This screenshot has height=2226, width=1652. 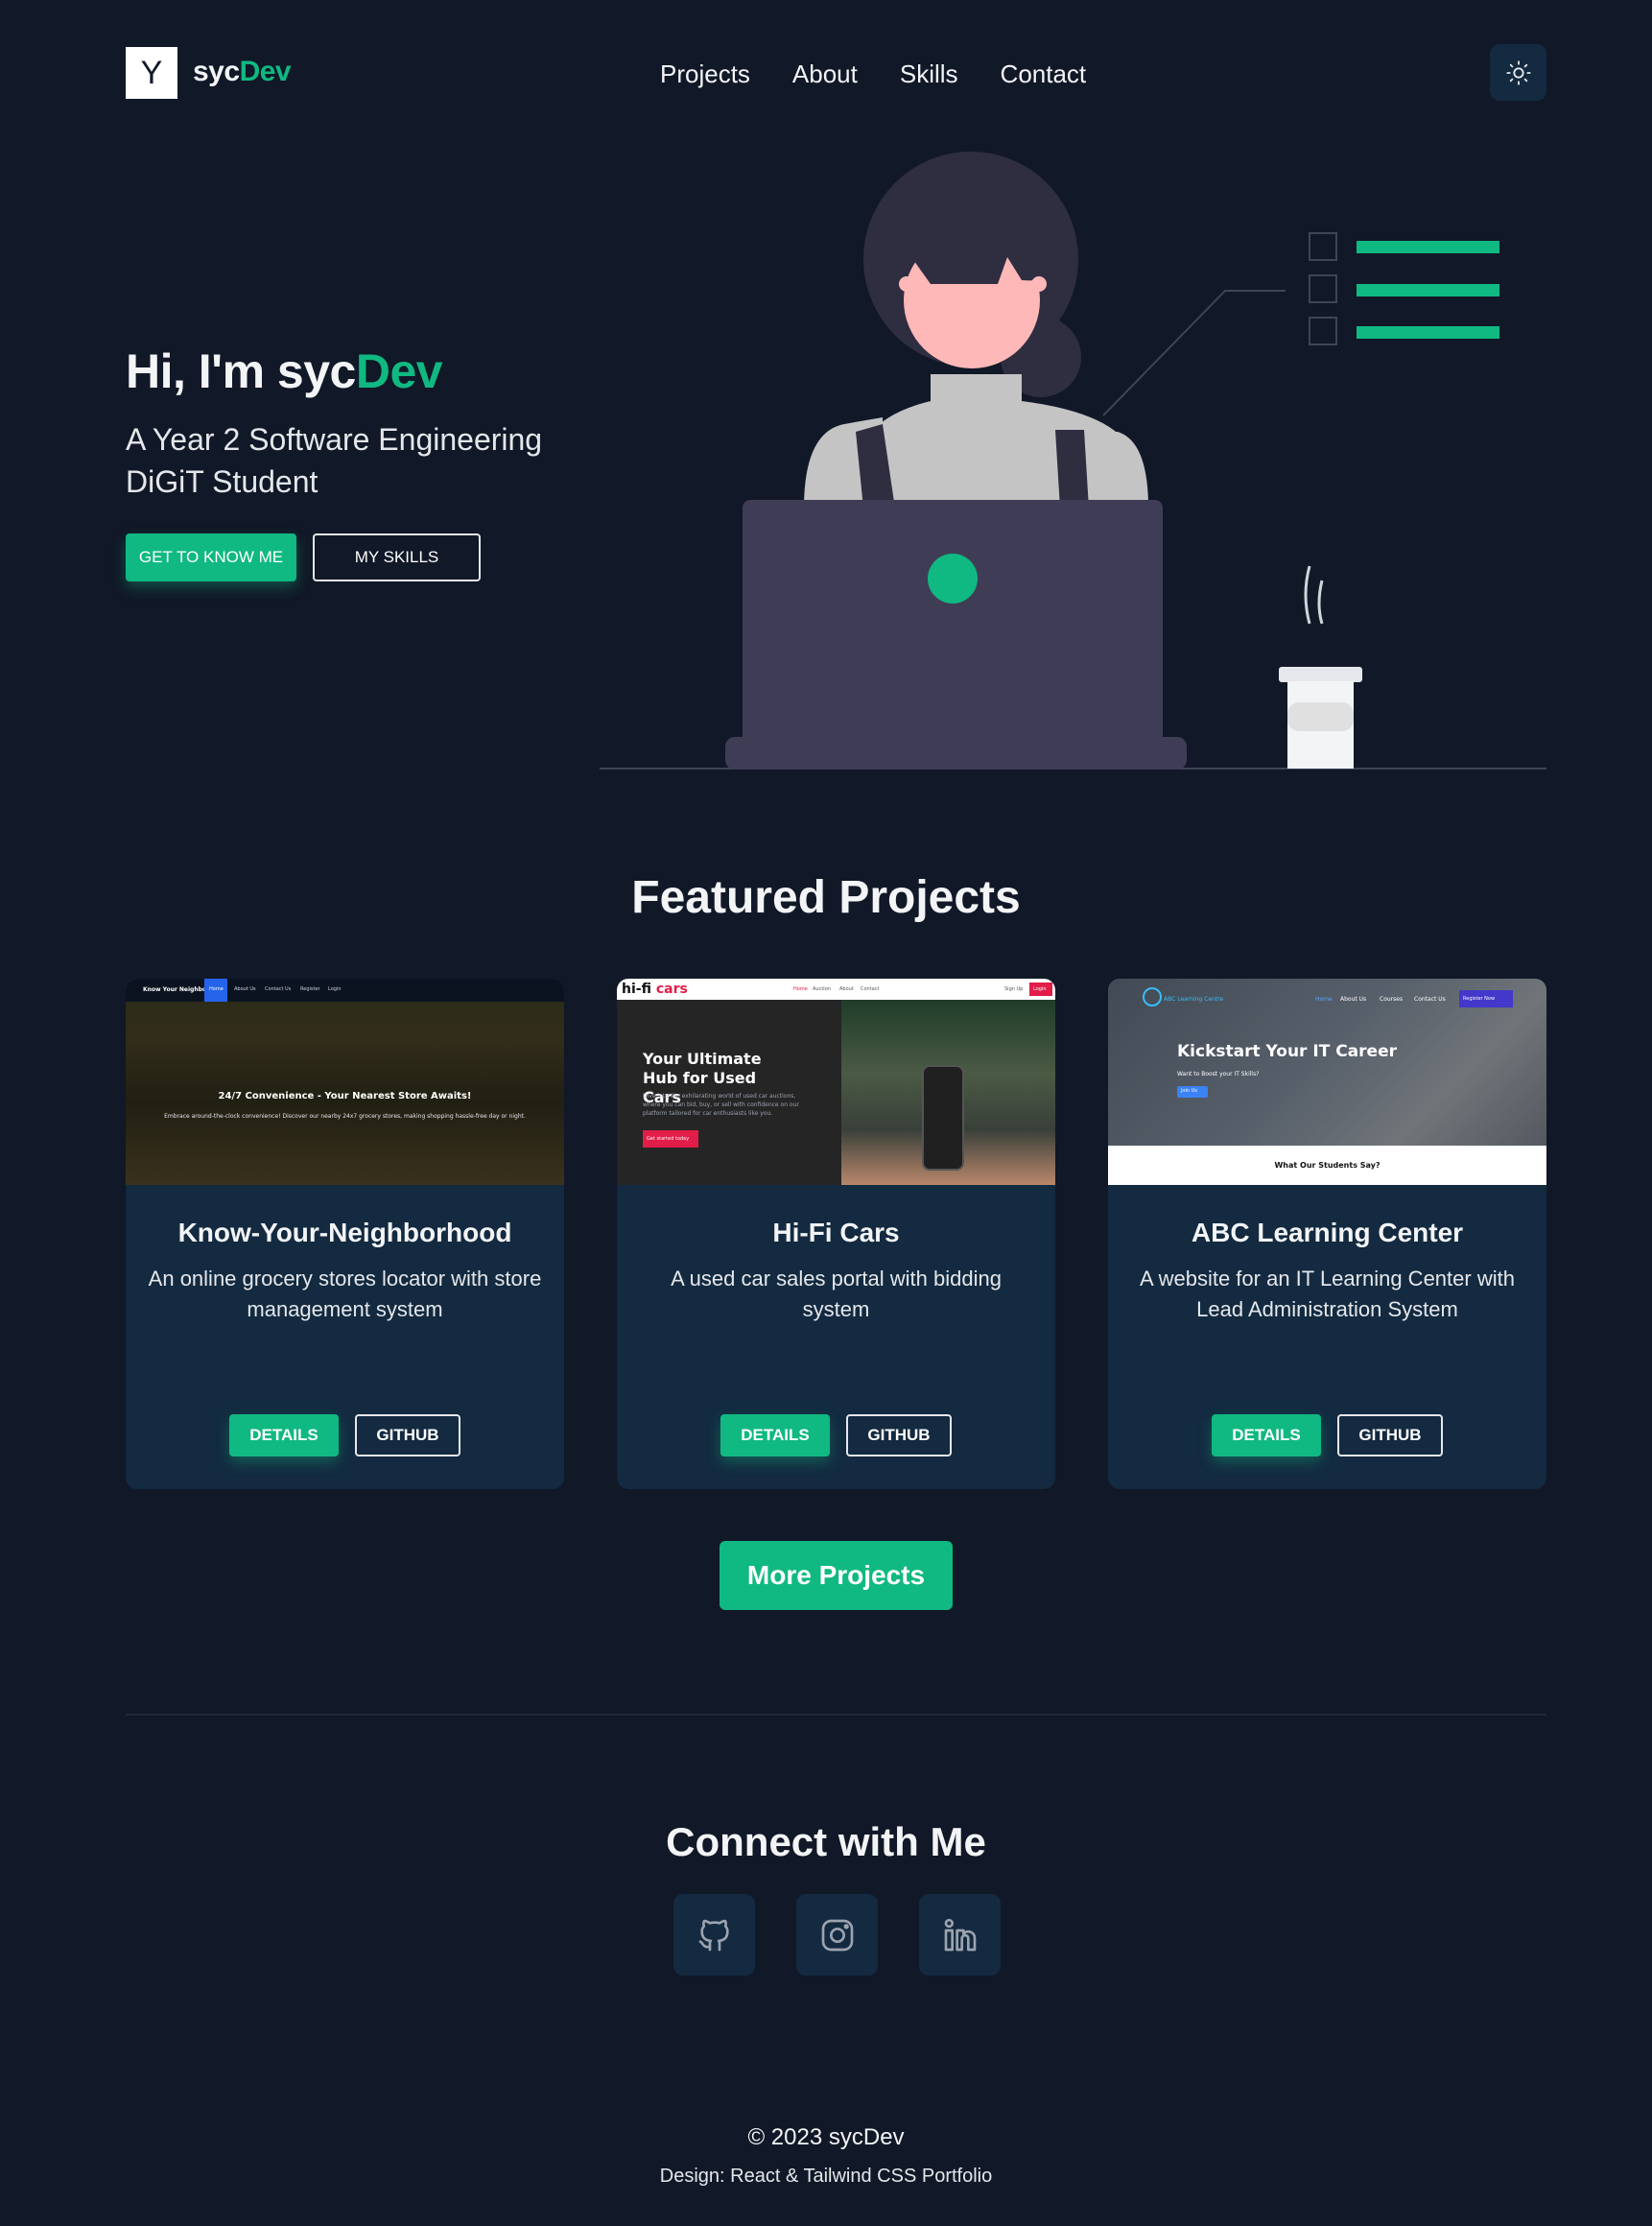 What do you see at coordinates (211, 557) in the screenshot?
I see `get-to-know-me-button: GET TO KNOW ME` at bounding box center [211, 557].